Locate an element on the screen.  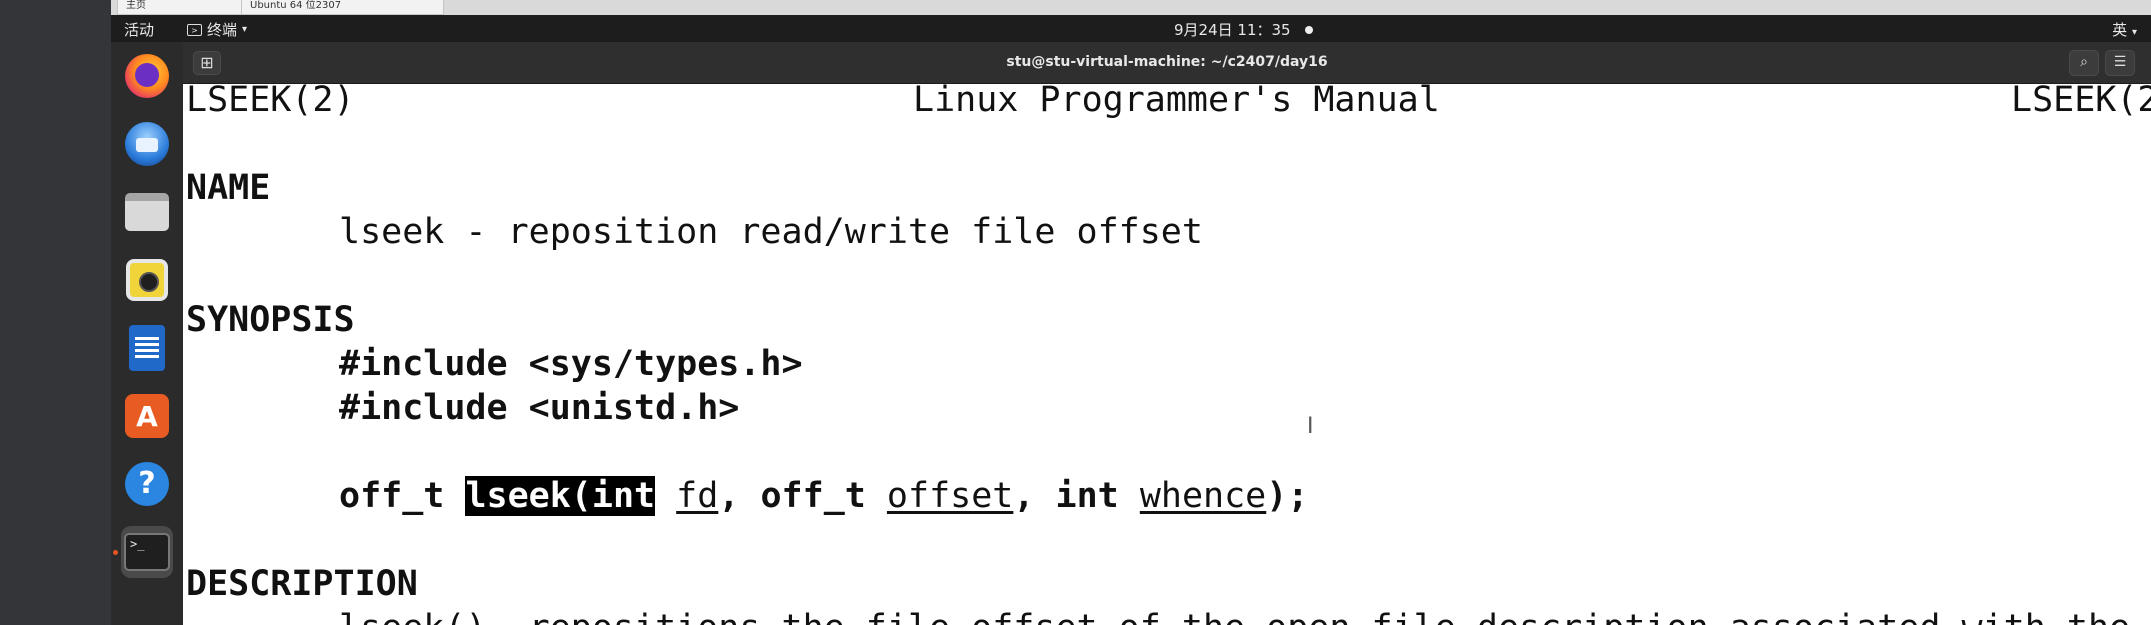
text-cursor-icon: I is located at coordinates (1310, 426).